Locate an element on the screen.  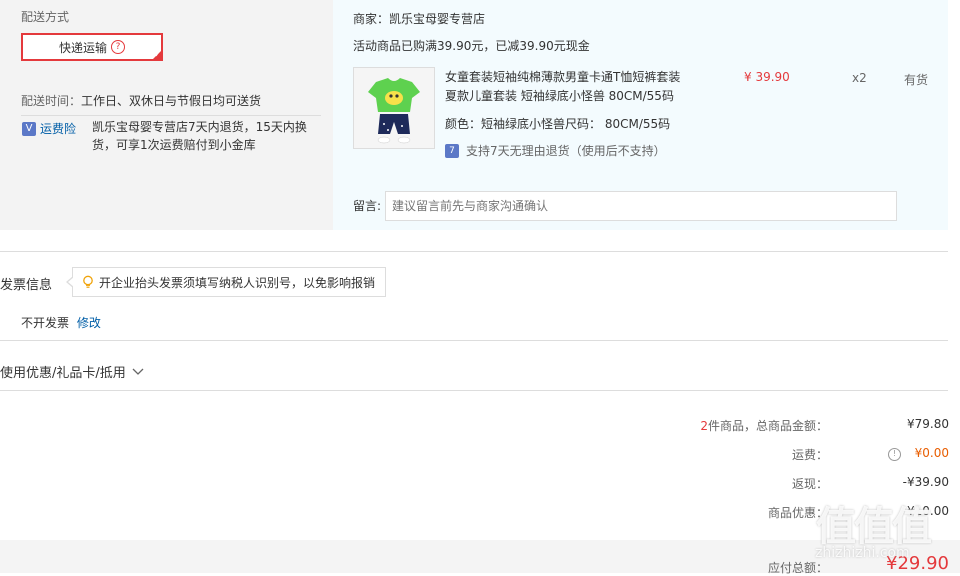
invoice-tip: 开企业抬头发票须填写纳税人识别号，以免影响报销 is located at coordinates (226, 282).